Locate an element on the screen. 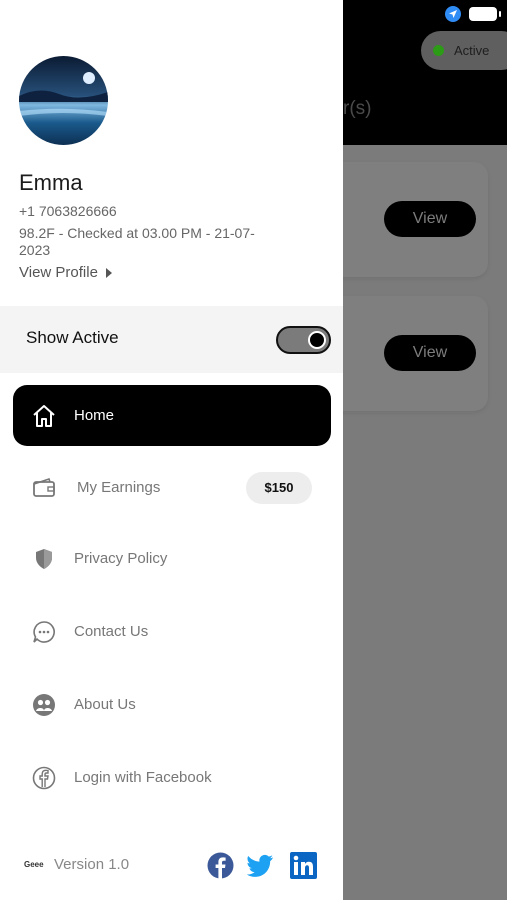 The image size is (507, 900). active-status-pill: Active is located at coordinates (464, 50).